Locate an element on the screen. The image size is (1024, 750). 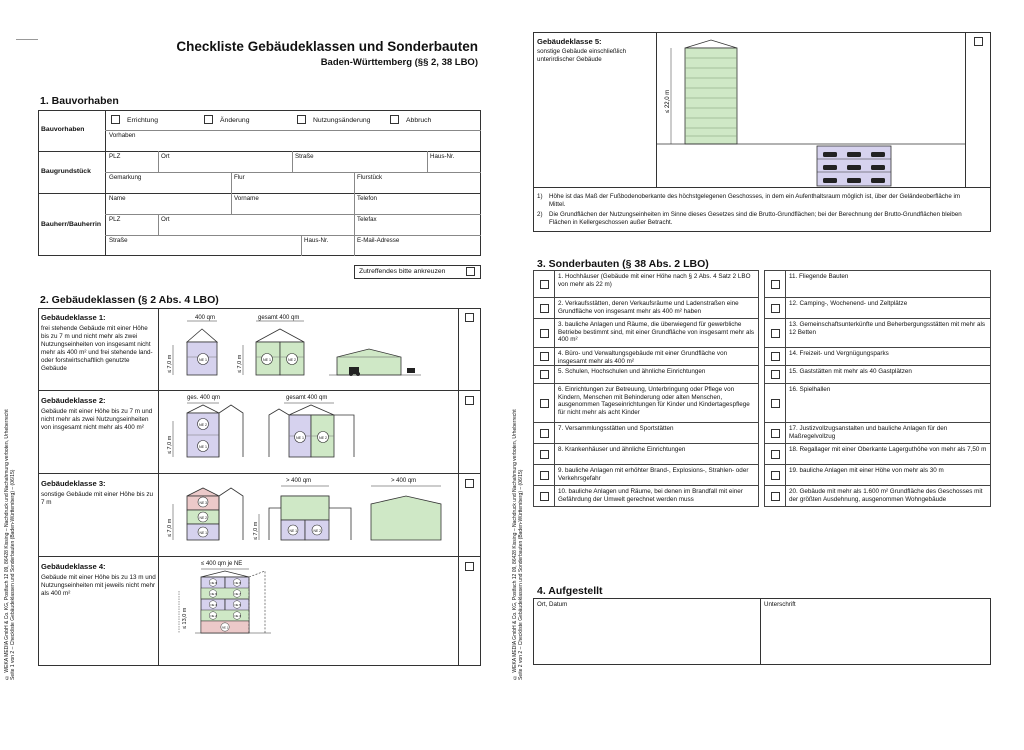
checkbox-aenderung is located at coordinates (208, 119).